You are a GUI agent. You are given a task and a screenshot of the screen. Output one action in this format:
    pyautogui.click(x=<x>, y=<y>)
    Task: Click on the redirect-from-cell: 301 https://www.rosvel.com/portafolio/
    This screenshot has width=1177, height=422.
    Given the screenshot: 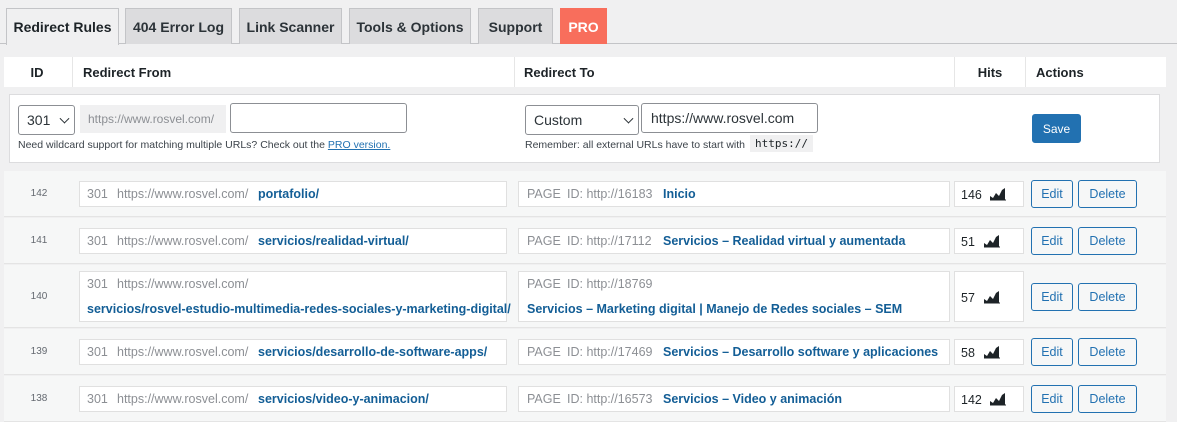 What is the action you would take?
    pyautogui.click(x=293, y=194)
    